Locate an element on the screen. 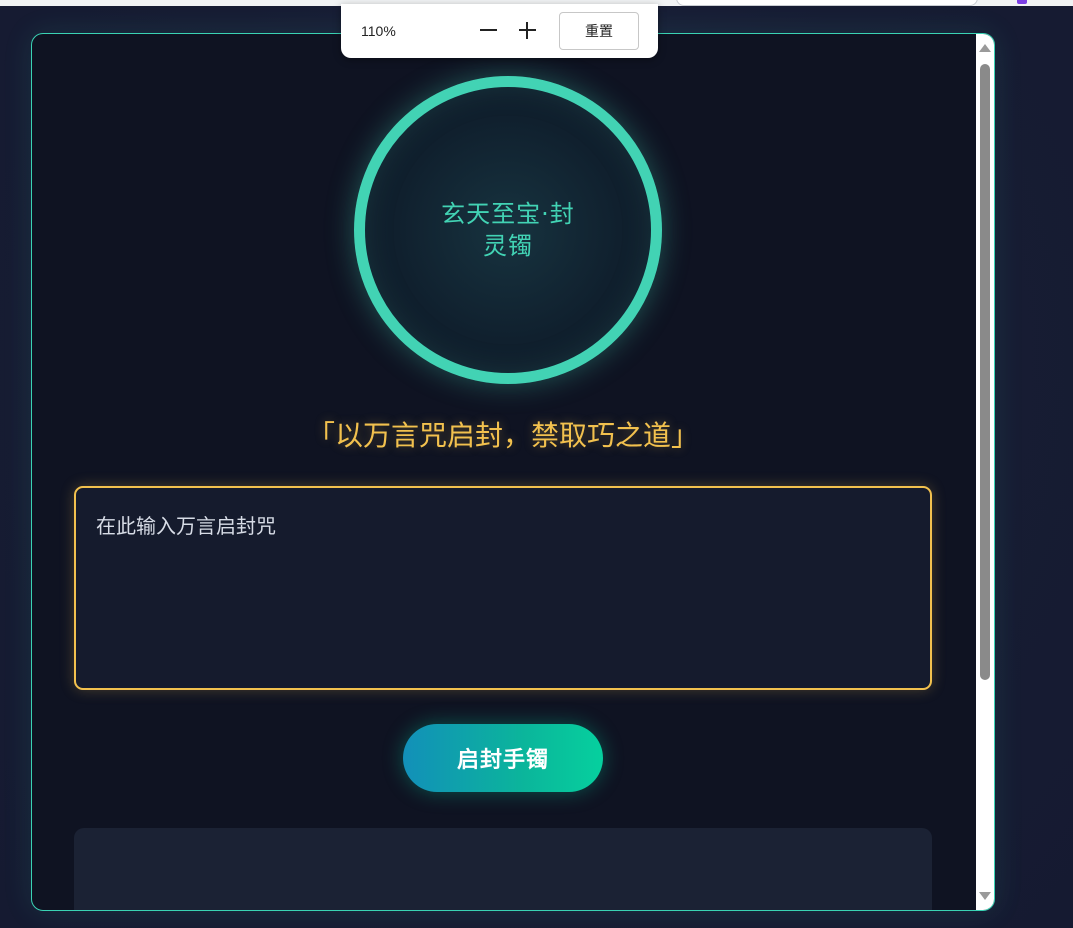 The image size is (1073, 928). unseal-bracelet-button: 启封手镯 is located at coordinates (503, 758).